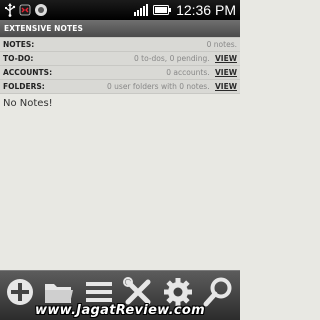  I want to click on signal-icon, so click(141, 10).